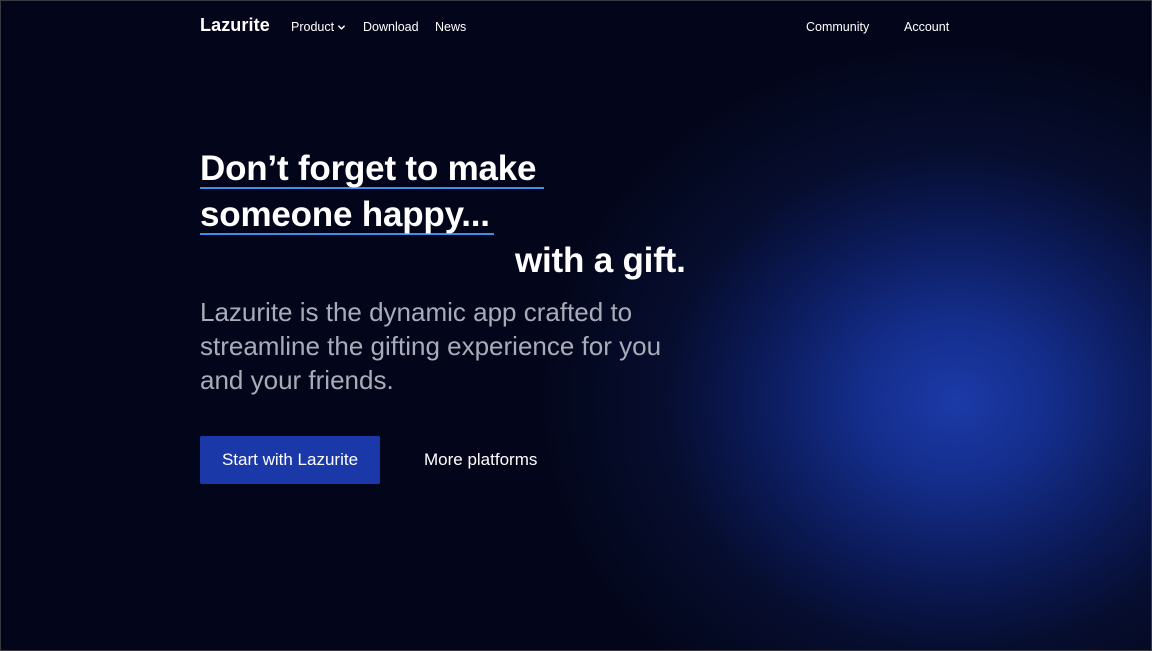 This screenshot has width=1152, height=651. Describe the element at coordinates (391, 27) in the screenshot. I see `nav-download-link: Download` at that location.